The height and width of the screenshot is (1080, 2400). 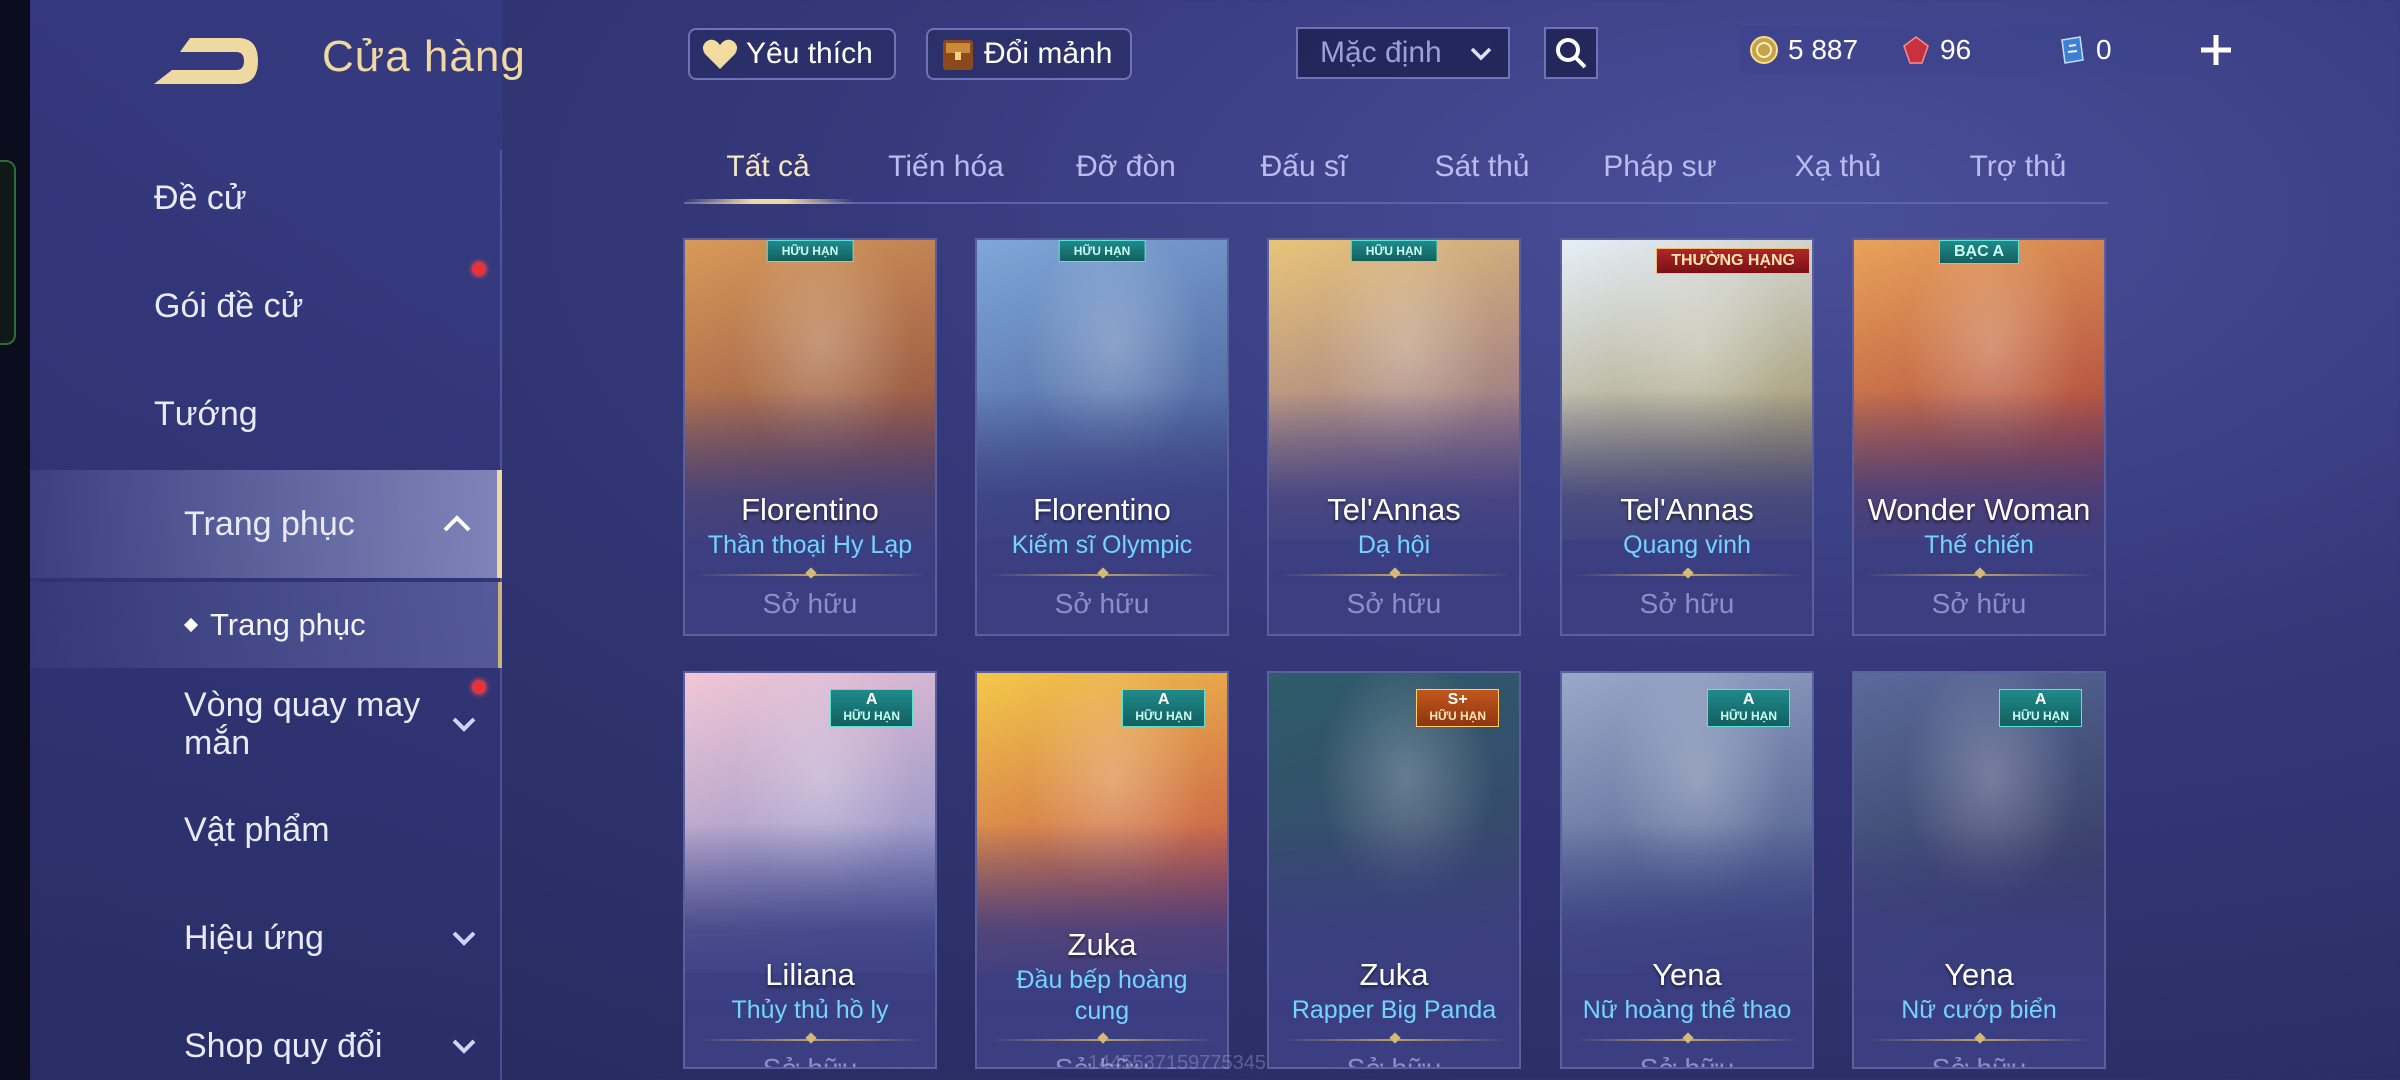 I want to click on exchange-label: Đổi mảnh, so click(x=1048, y=53).